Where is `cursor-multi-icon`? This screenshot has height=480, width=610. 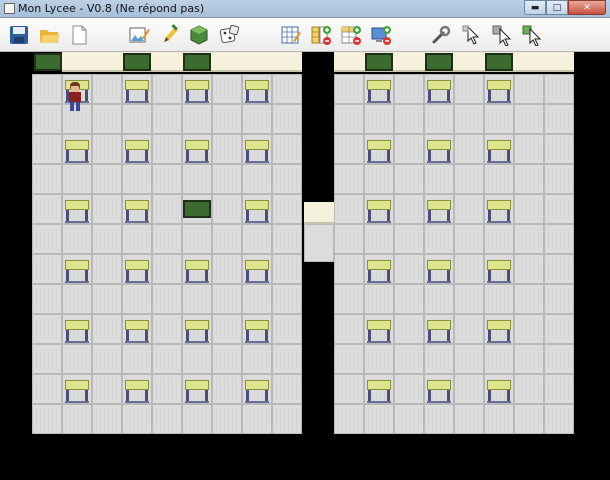 cursor-multi-icon is located at coordinates (503, 35).